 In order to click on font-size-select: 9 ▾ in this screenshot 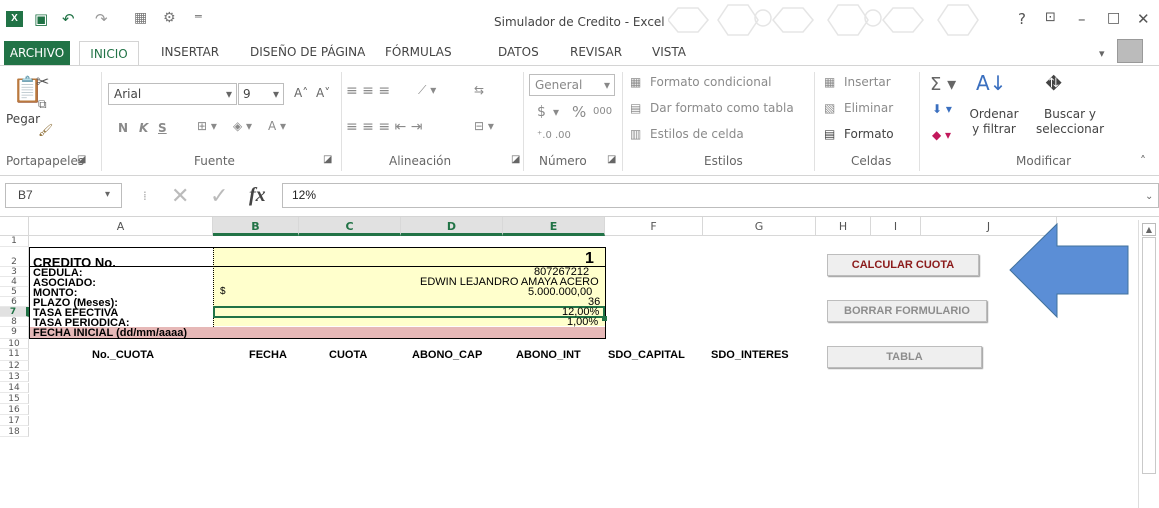, I will do `click(261, 94)`.